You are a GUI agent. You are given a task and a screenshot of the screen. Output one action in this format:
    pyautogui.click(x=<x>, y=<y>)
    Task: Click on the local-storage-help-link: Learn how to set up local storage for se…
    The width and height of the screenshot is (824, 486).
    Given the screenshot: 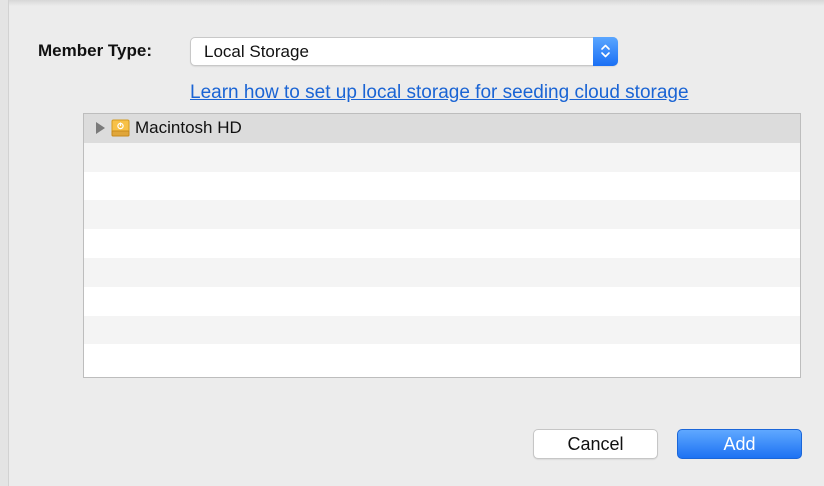 What is the action you would take?
    pyautogui.click(x=439, y=93)
    